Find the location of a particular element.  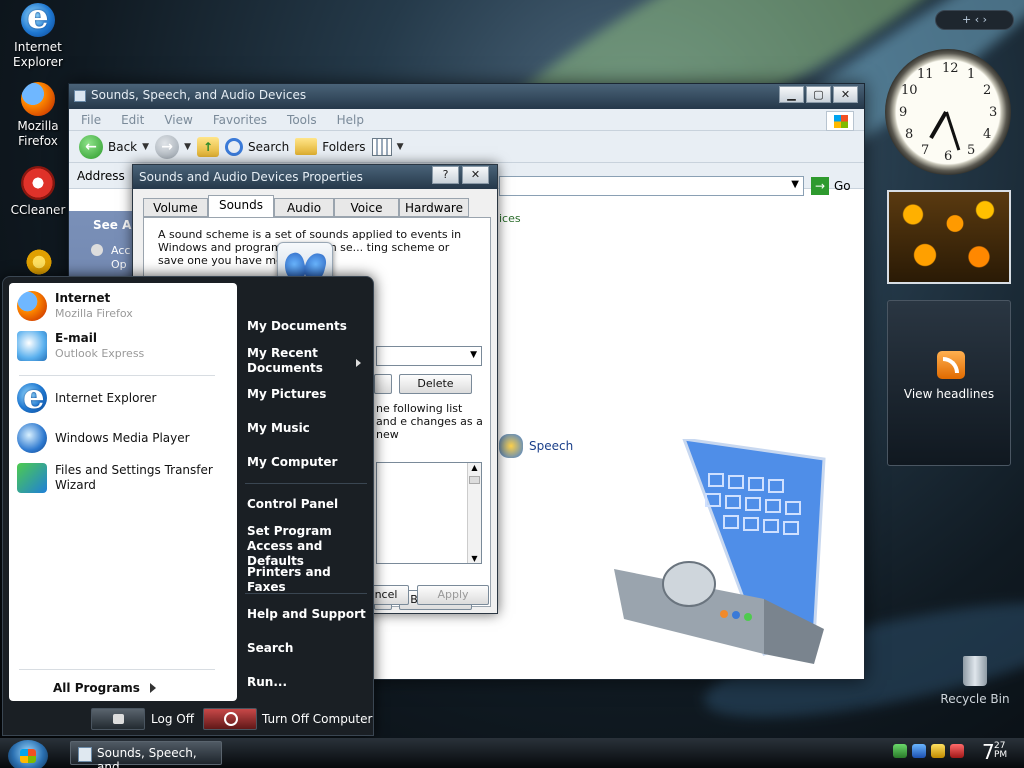

pinned-internet: Internet Mozilla Firefox is located at coordinates (75, 306).